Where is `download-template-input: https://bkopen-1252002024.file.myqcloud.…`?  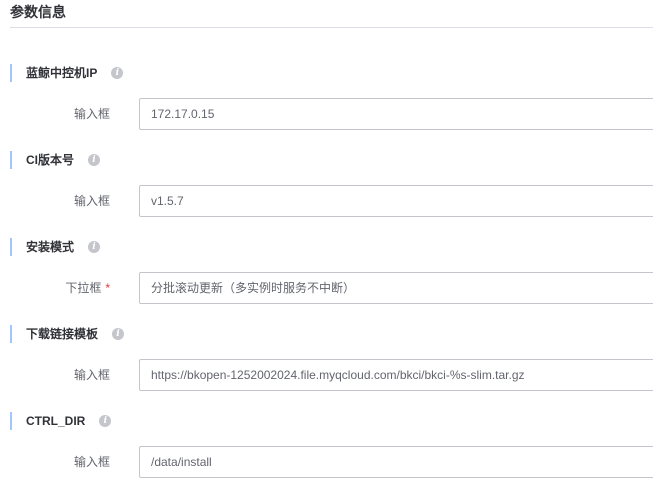
download-template-input: https://bkopen-1252002024.file.myqcloud.… is located at coordinates (396, 375).